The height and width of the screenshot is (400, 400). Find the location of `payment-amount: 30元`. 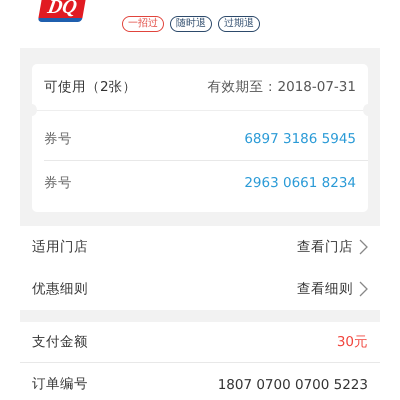

payment-amount: 30元 is located at coordinates (352, 342).